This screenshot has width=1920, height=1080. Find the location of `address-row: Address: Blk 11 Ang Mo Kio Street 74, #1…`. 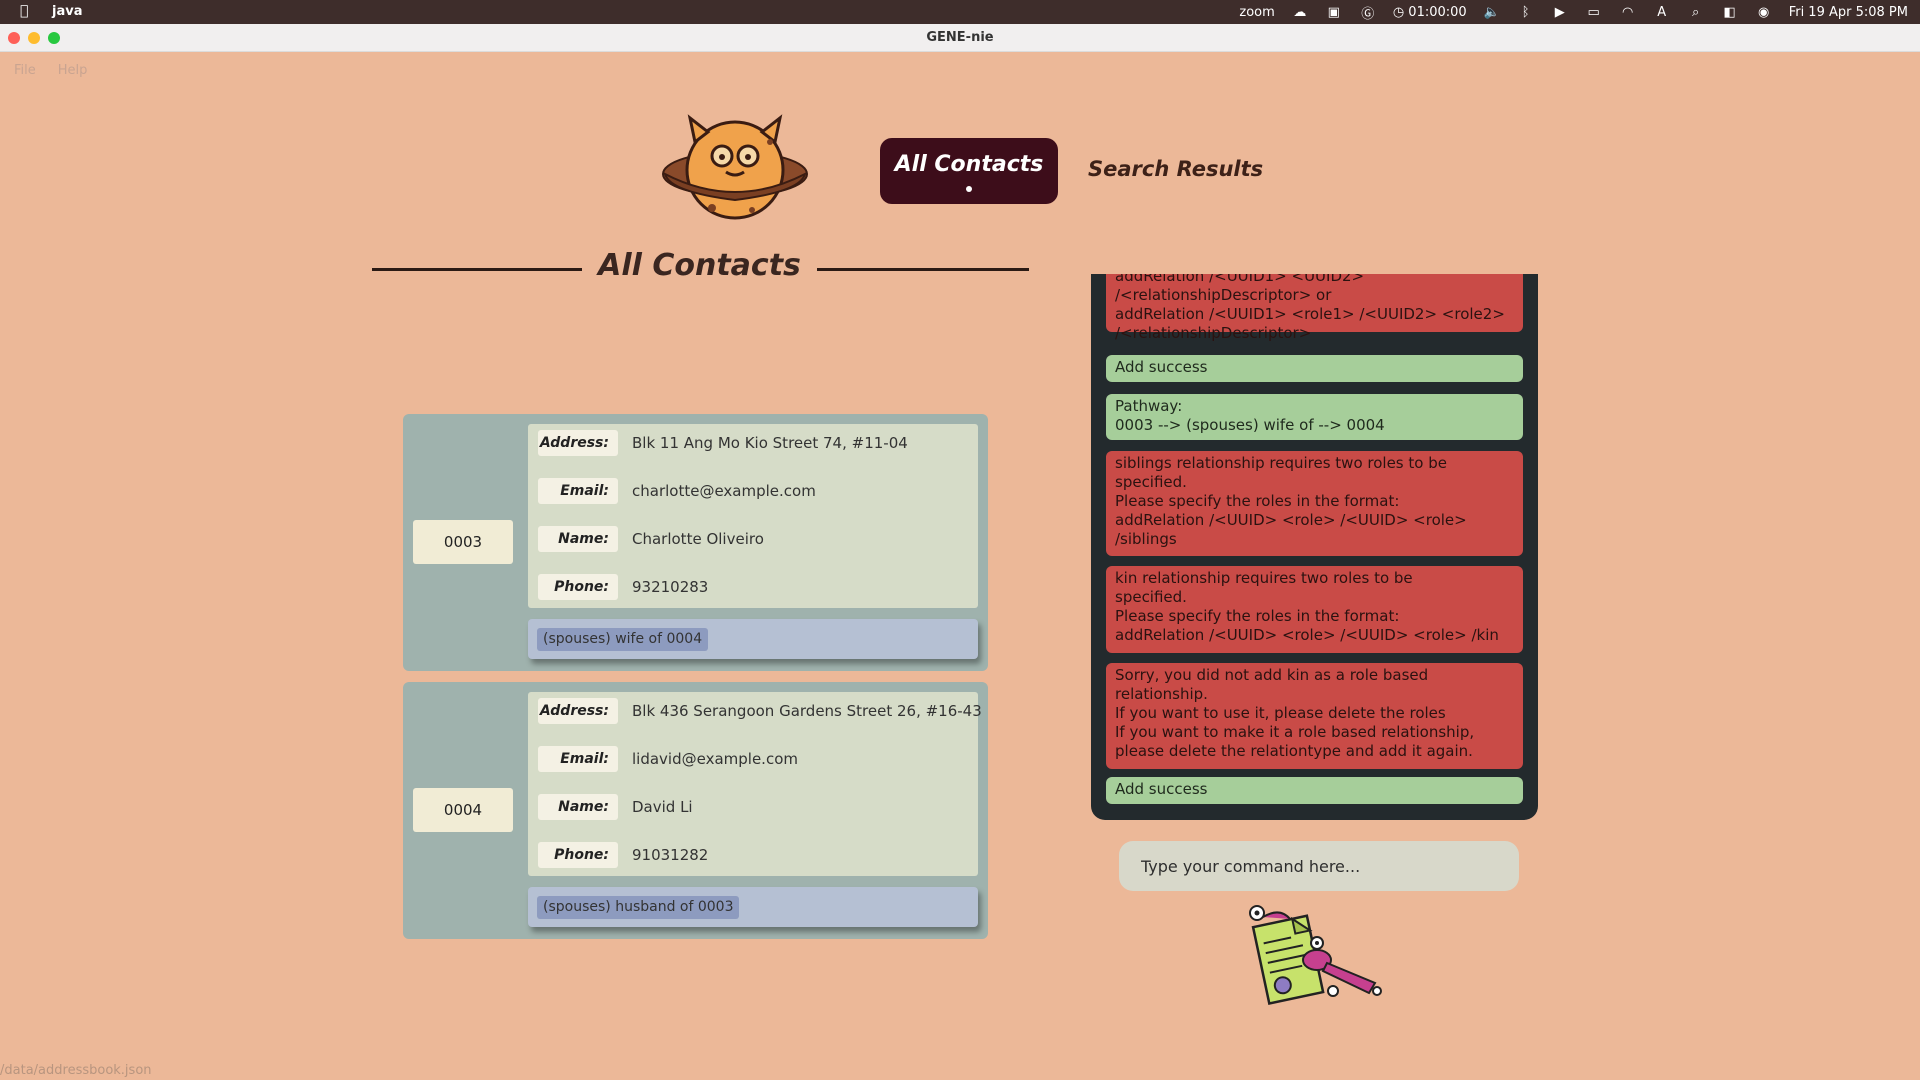

address-row: Address: Blk 11 Ang Mo Kio Street 74, #1… is located at coordinates (723, 443).